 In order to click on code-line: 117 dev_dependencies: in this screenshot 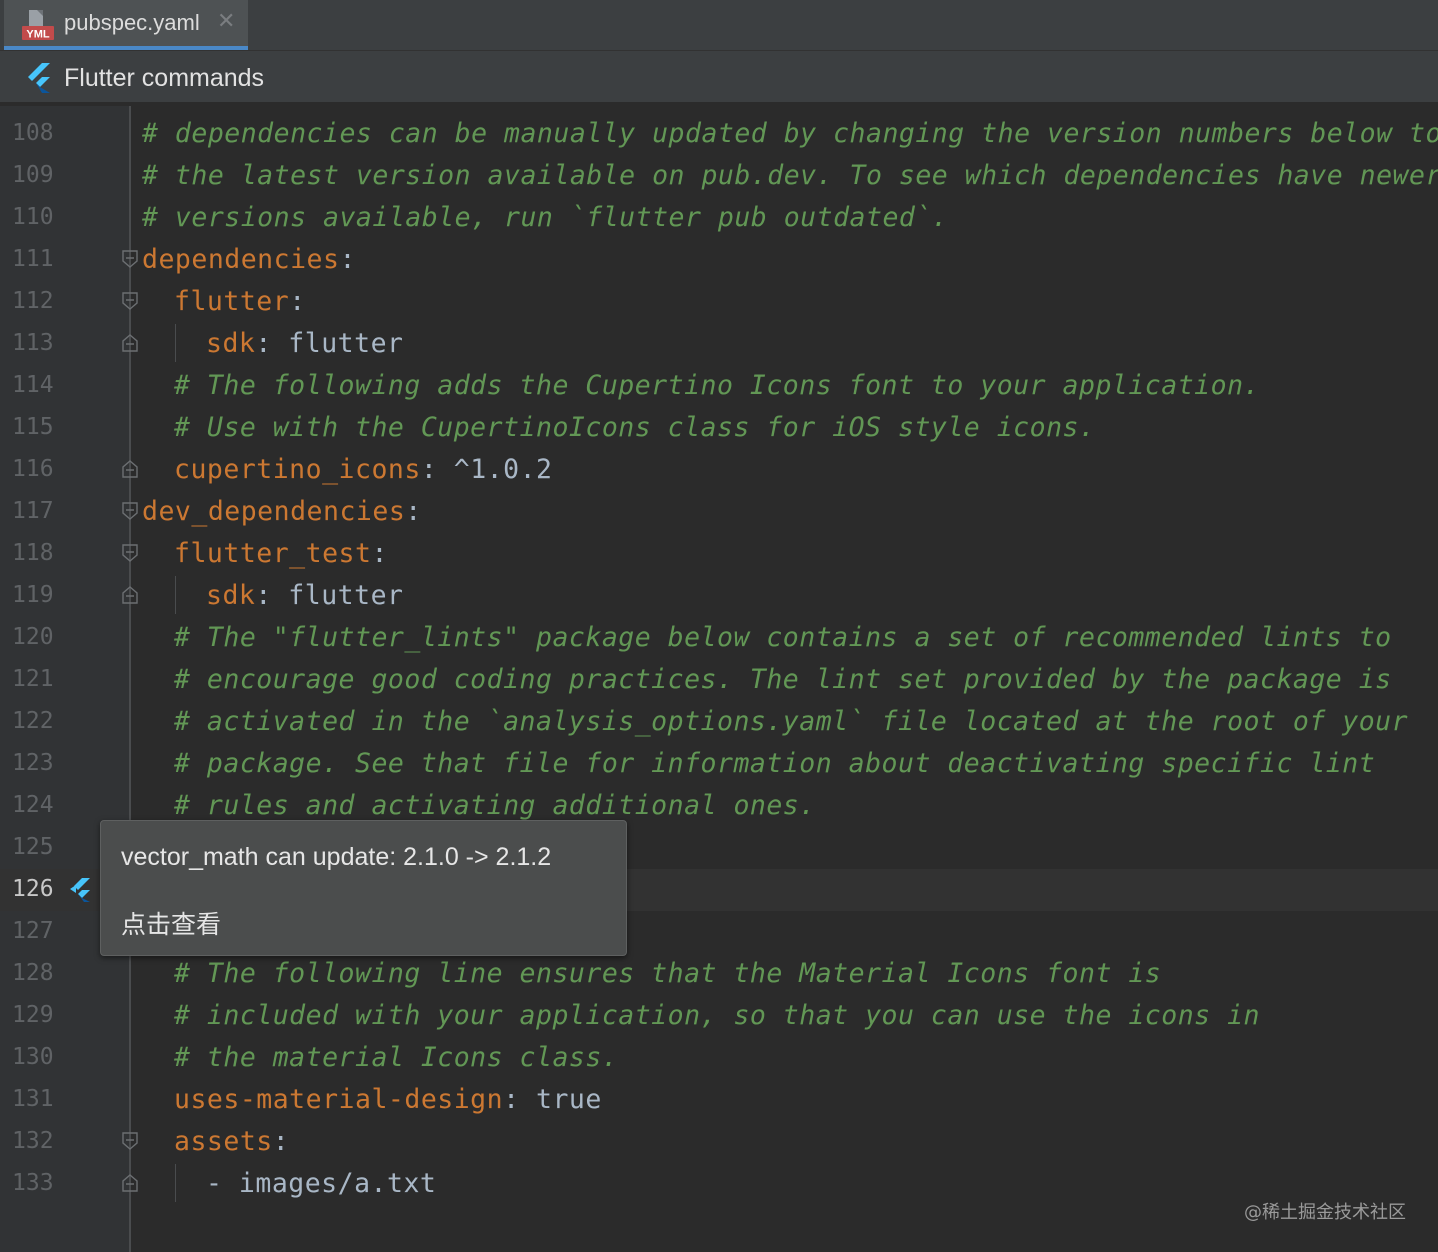, I will do `click(719, 511)`.